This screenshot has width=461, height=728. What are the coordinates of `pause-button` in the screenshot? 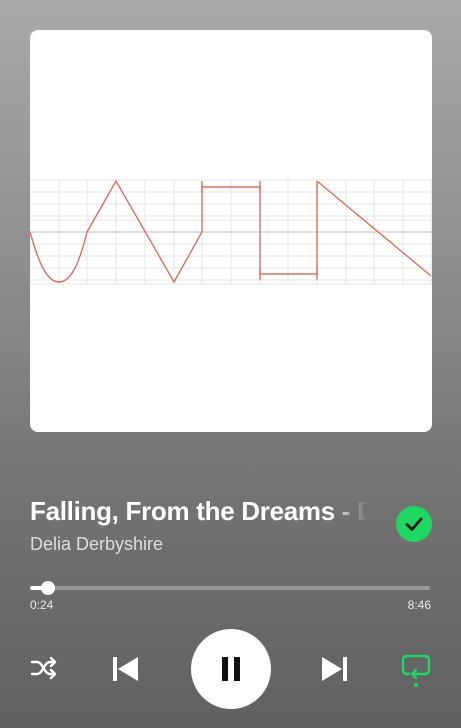 It's located at (231, 669).